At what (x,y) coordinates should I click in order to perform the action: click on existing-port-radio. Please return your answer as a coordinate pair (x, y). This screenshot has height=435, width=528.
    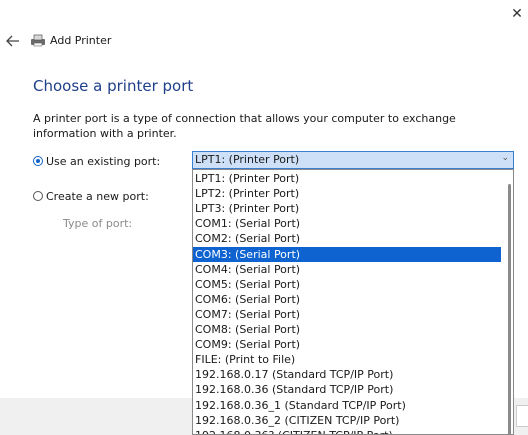
    Looking at the image, I should click on (38, 161).